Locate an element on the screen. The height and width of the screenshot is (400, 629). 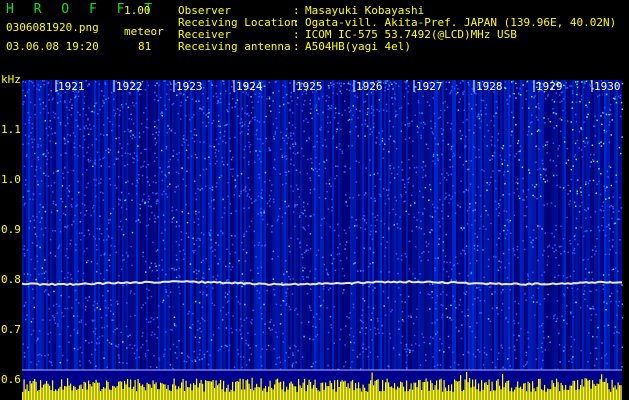
axis-tick-label: 0.6 is located at coordinates (11, 379).